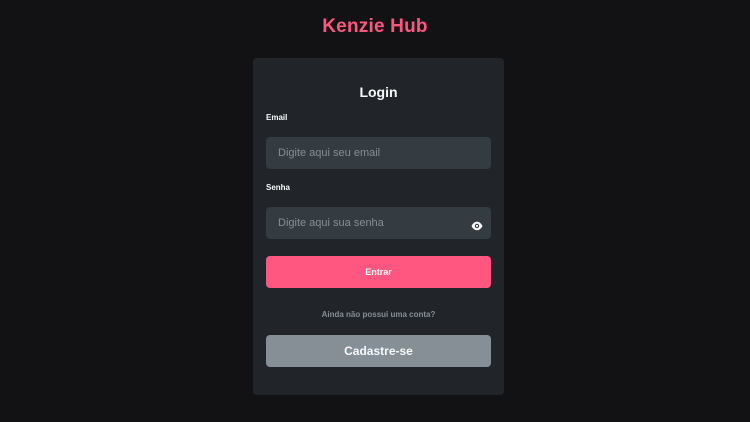 The image size is (750, 422). What do you see at coordinates (378, 92) in the screenshot?
I see `login-title: Login` at bounding box center [378, 92].